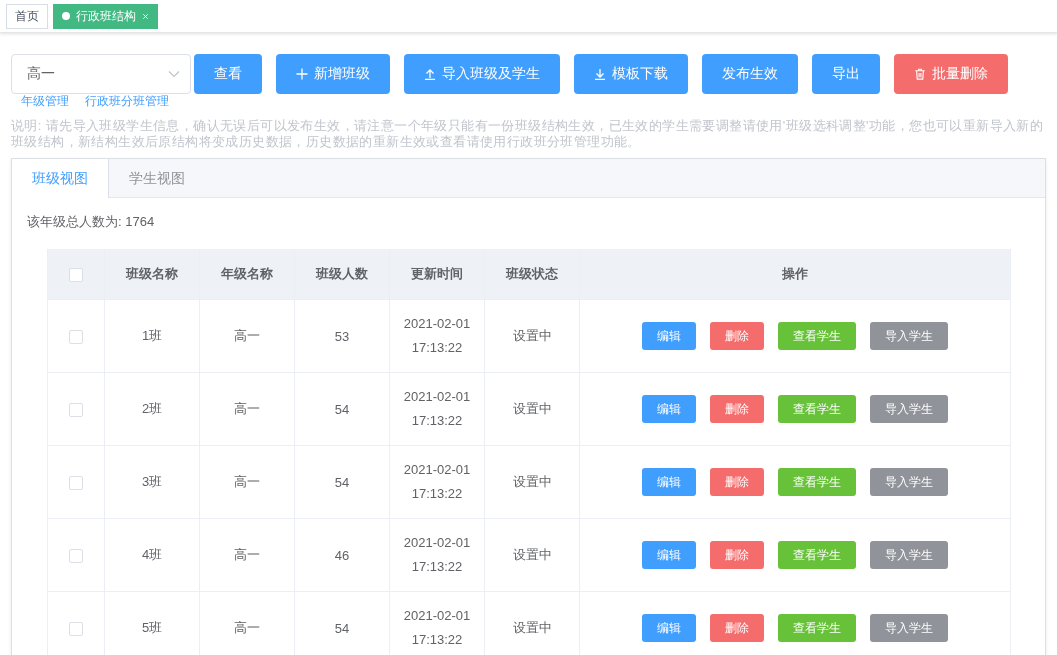  I want to click on column-header: 班级状态, so click(532, 273).